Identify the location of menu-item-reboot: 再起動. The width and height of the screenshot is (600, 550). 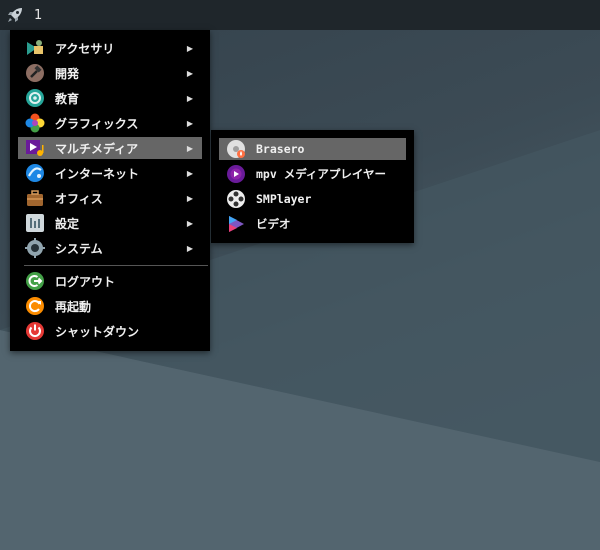
(110, 306).